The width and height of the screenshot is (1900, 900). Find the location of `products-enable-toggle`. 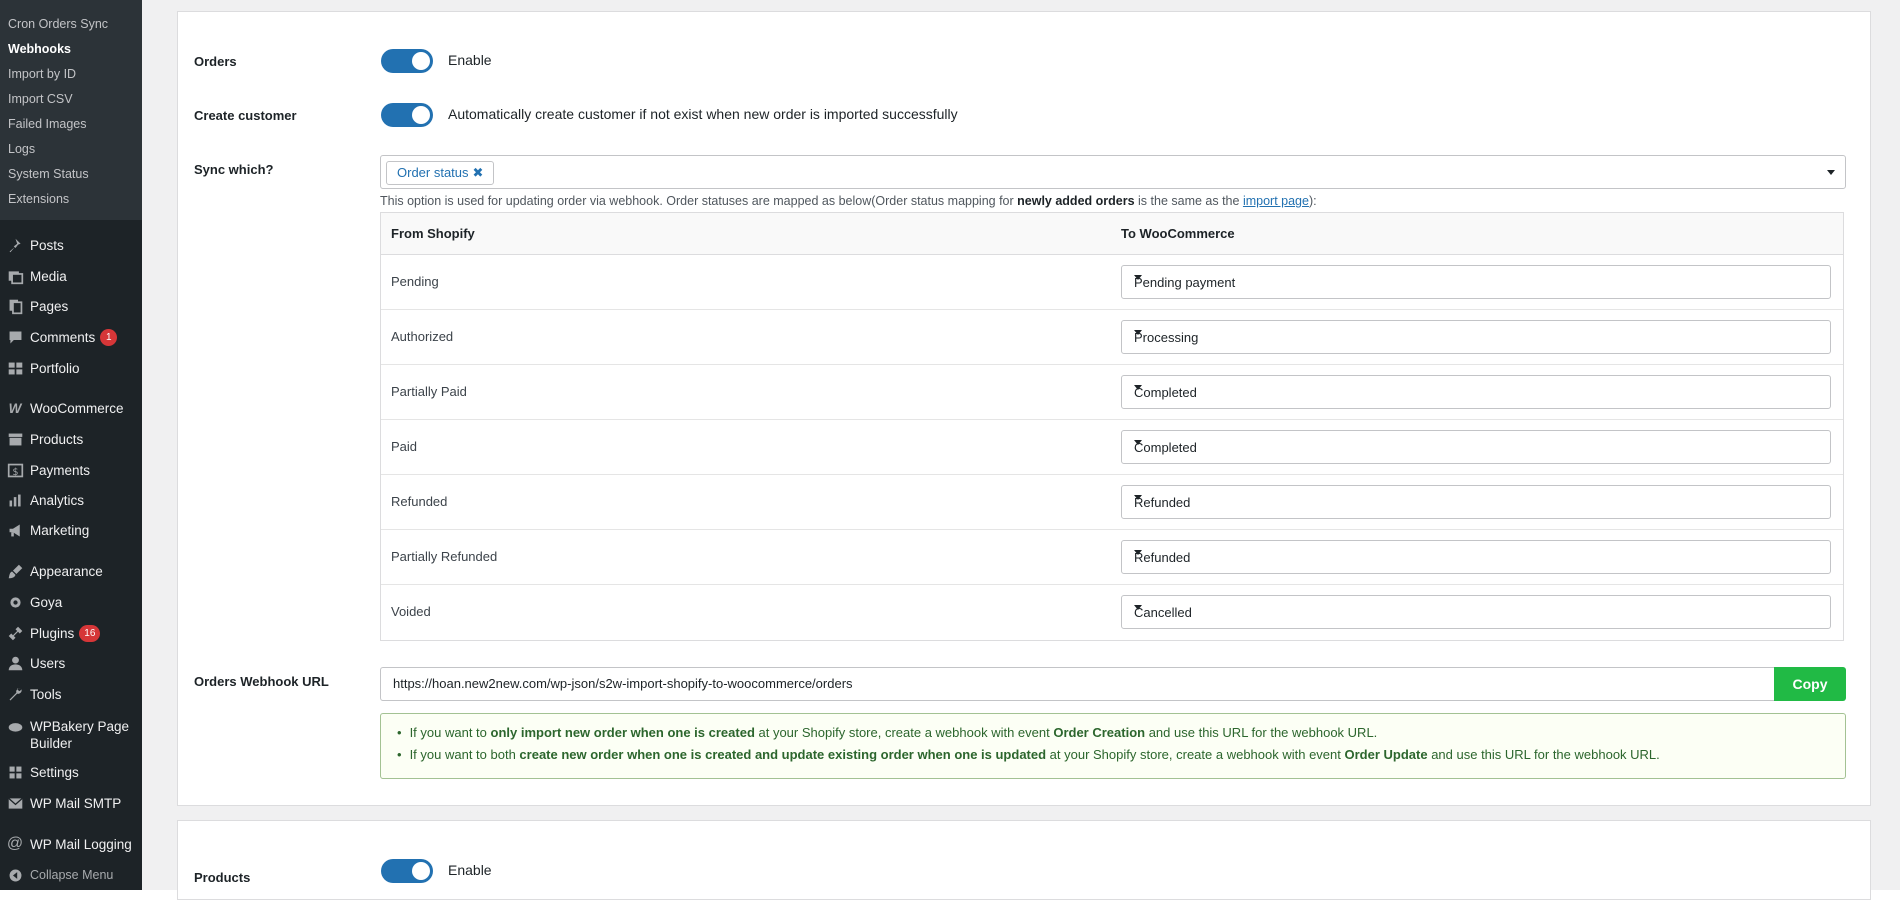

products-enable-toggle is located at coordinates (407, 871).